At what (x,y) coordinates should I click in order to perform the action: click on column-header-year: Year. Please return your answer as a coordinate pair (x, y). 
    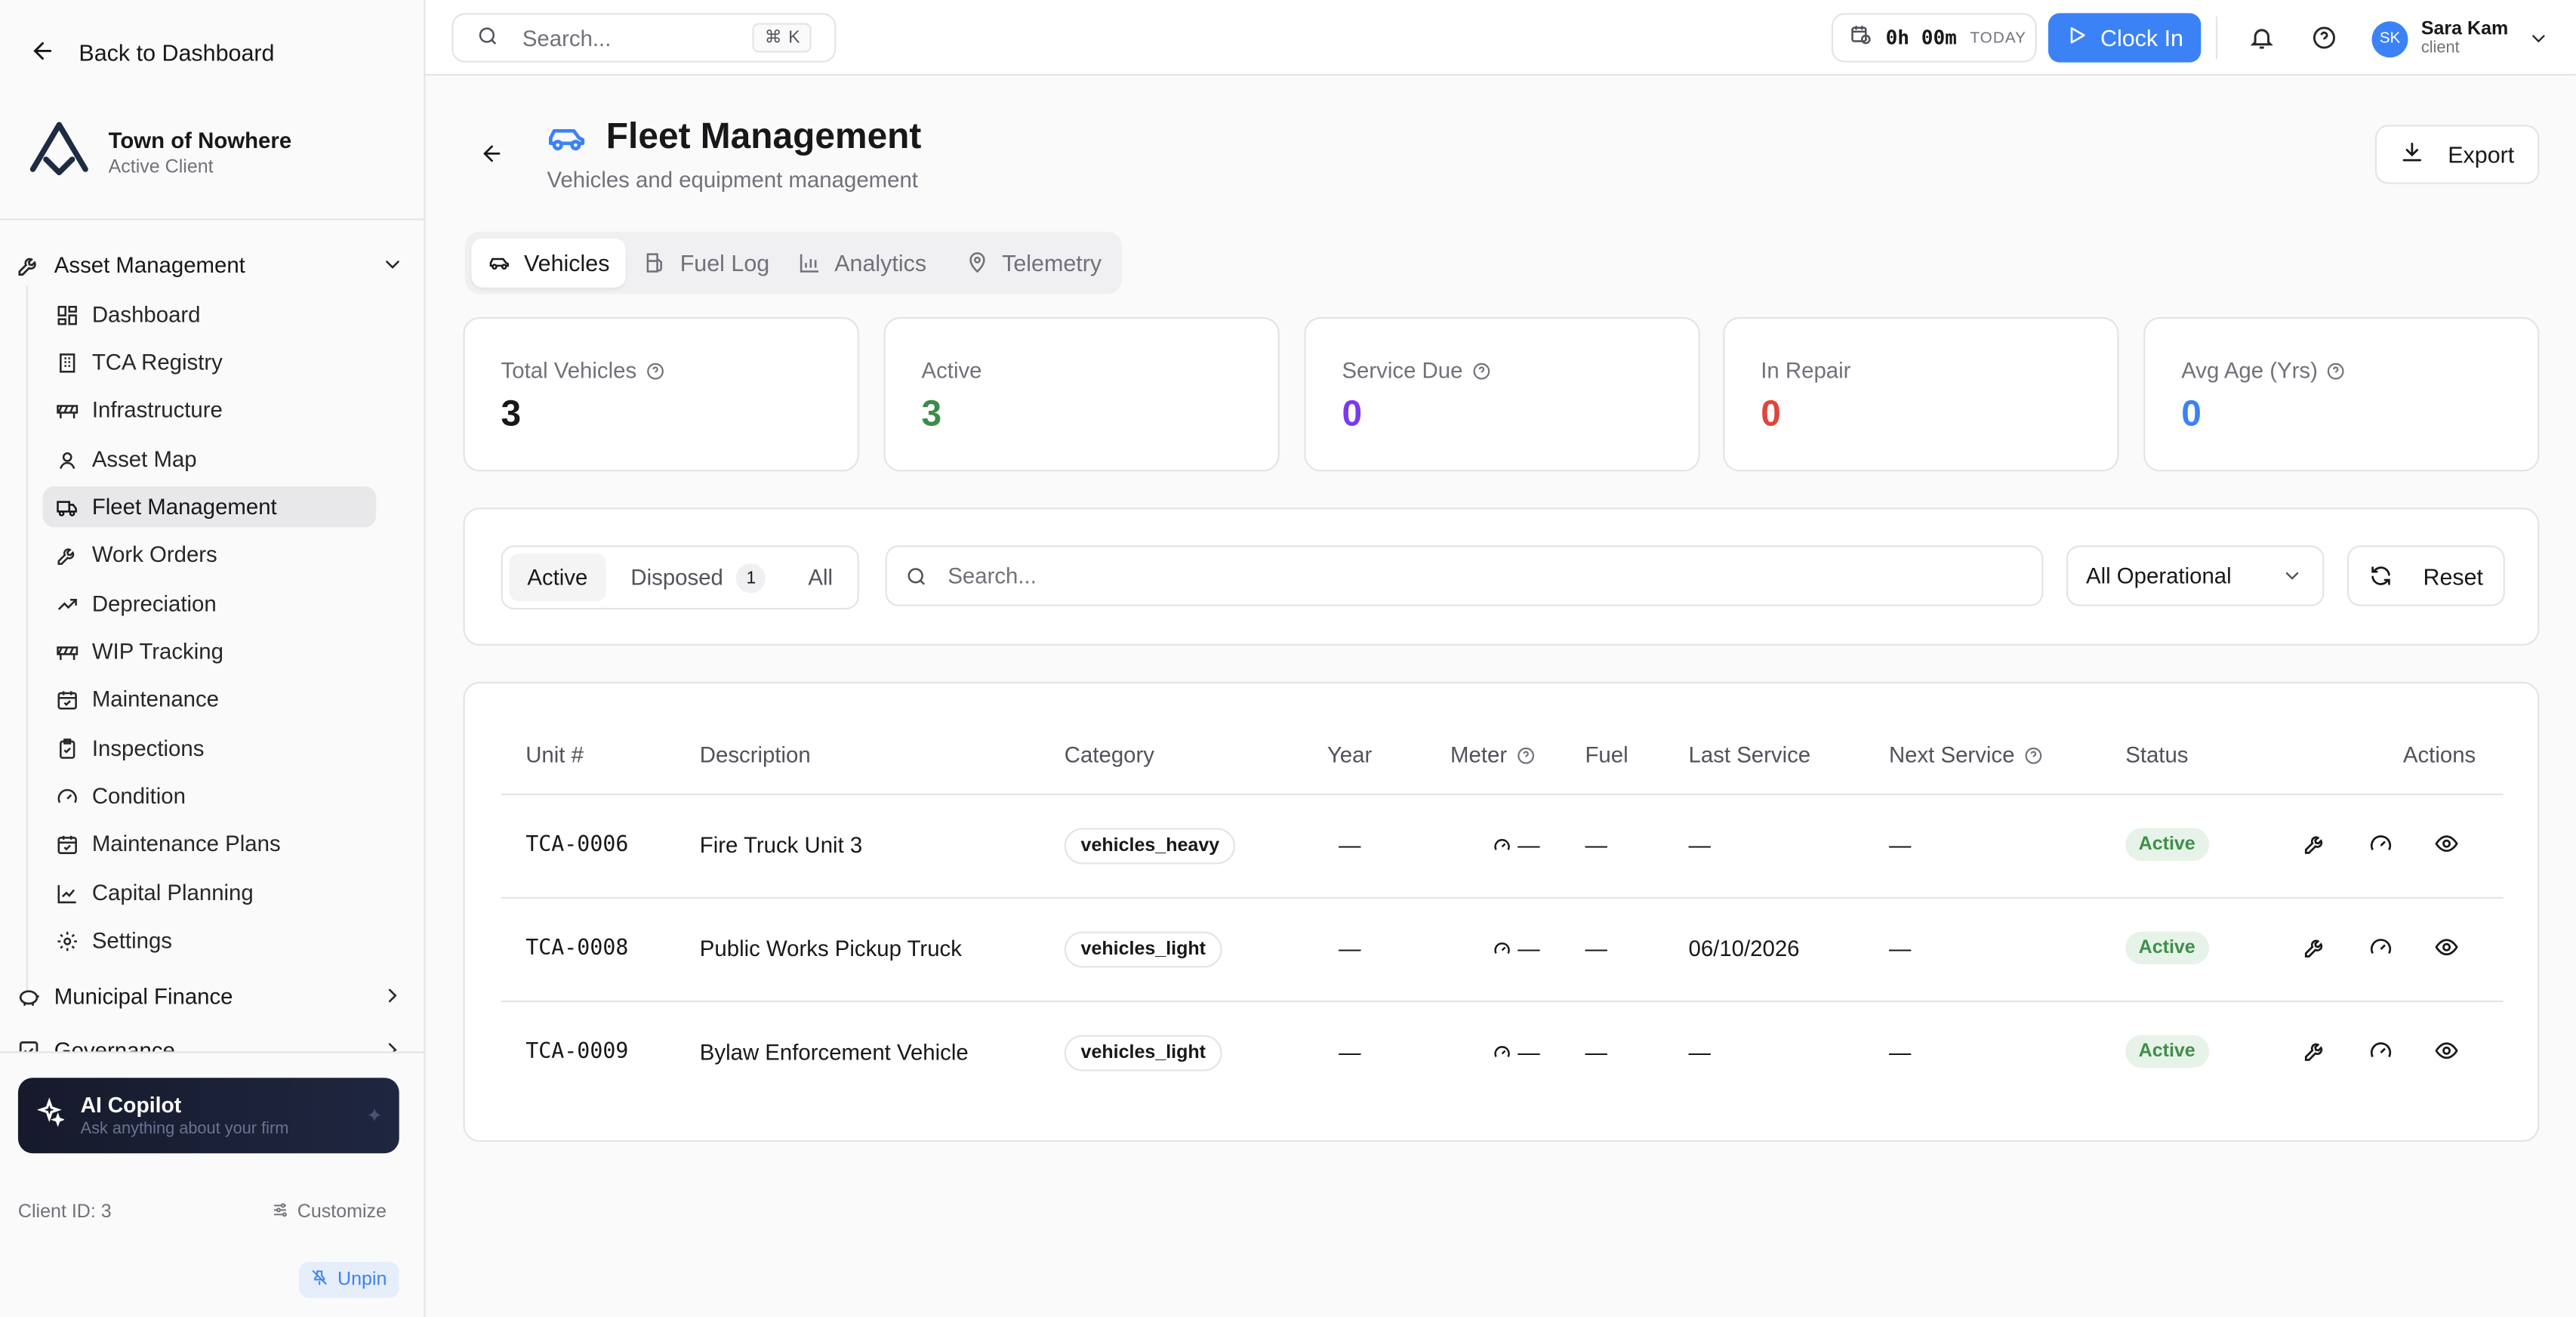
    Looking at the image, I should click on (1349, 754).